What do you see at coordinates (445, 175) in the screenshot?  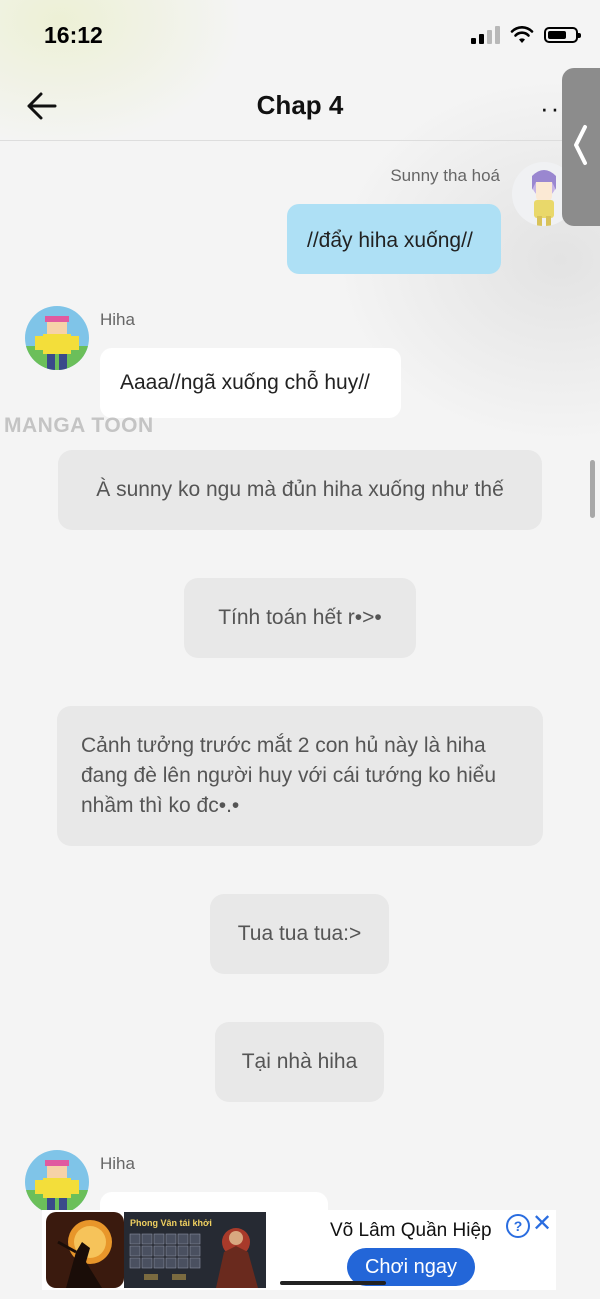 I see `speaker-name: Sunny tha hoá` at bounding box center [445, 175].